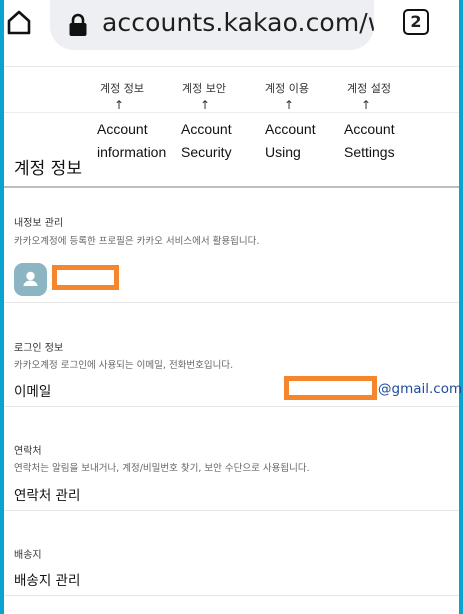 The height and width of the screenshot is (614, 463). I want to click on nav-annotation: Account Using, so click(290, 140).